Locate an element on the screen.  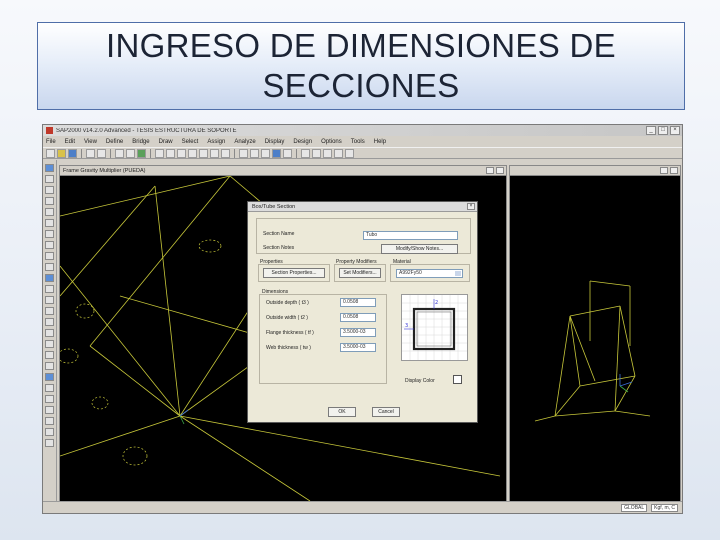
design-icon is located at coordinates (276, 153).